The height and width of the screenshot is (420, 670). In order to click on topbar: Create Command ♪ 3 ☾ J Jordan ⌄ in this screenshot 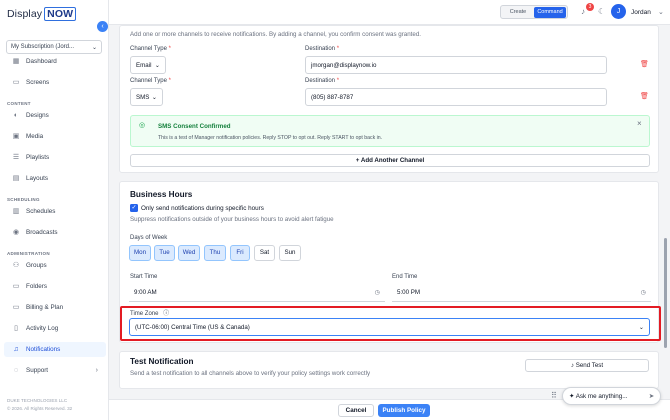, I will do `click(389, 12)`.